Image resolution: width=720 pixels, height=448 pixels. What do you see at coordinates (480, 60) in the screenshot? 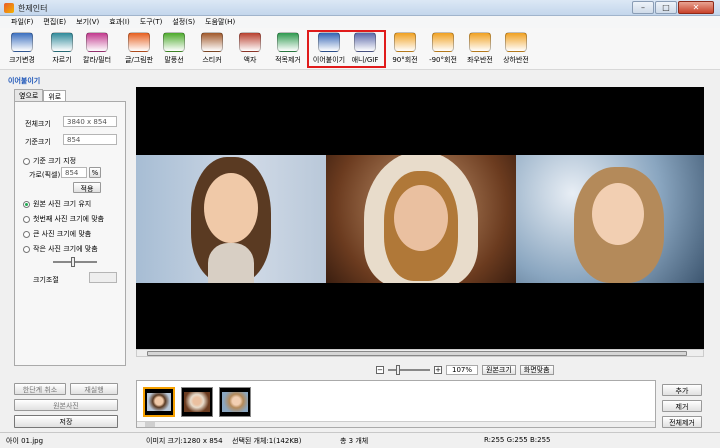
I see `toolbar-label: 좌우반전` at bounding box center [480, 60].